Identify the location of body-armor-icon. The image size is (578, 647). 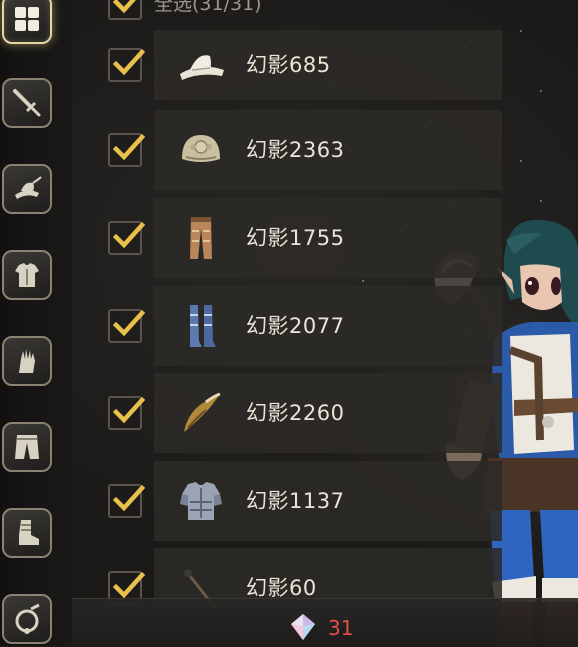
(27, 275).